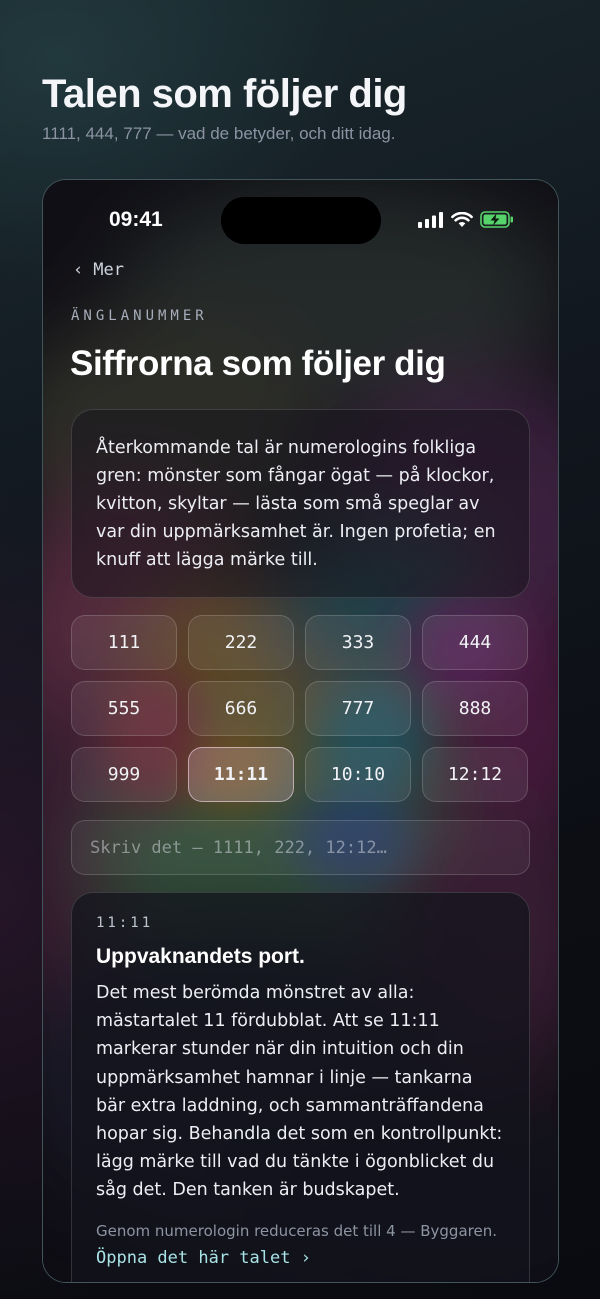 This screenshot has height=1299, width=600. I want to click on number-chip: 10:10, so click(358, 774).